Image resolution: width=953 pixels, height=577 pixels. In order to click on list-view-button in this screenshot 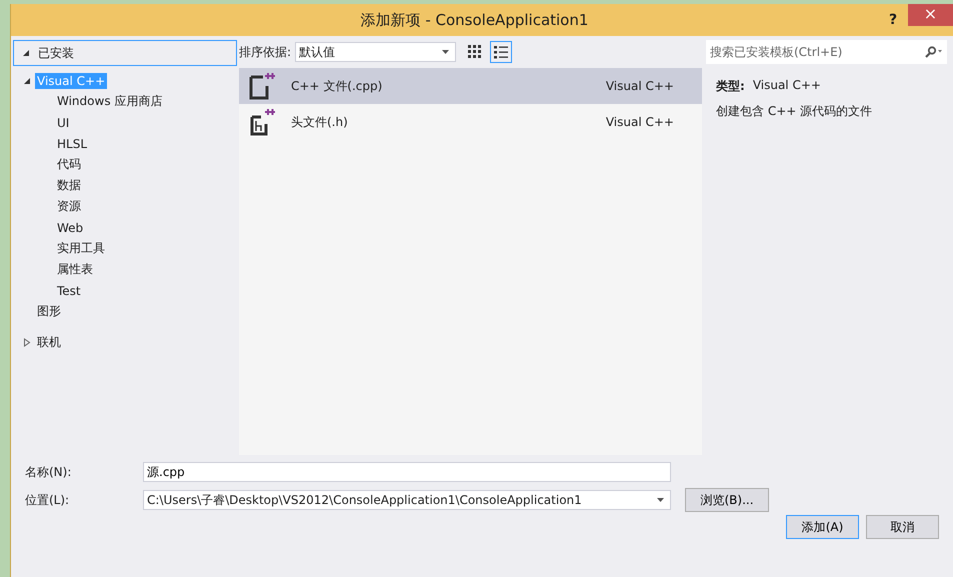, I will do `click(501, 52)`.